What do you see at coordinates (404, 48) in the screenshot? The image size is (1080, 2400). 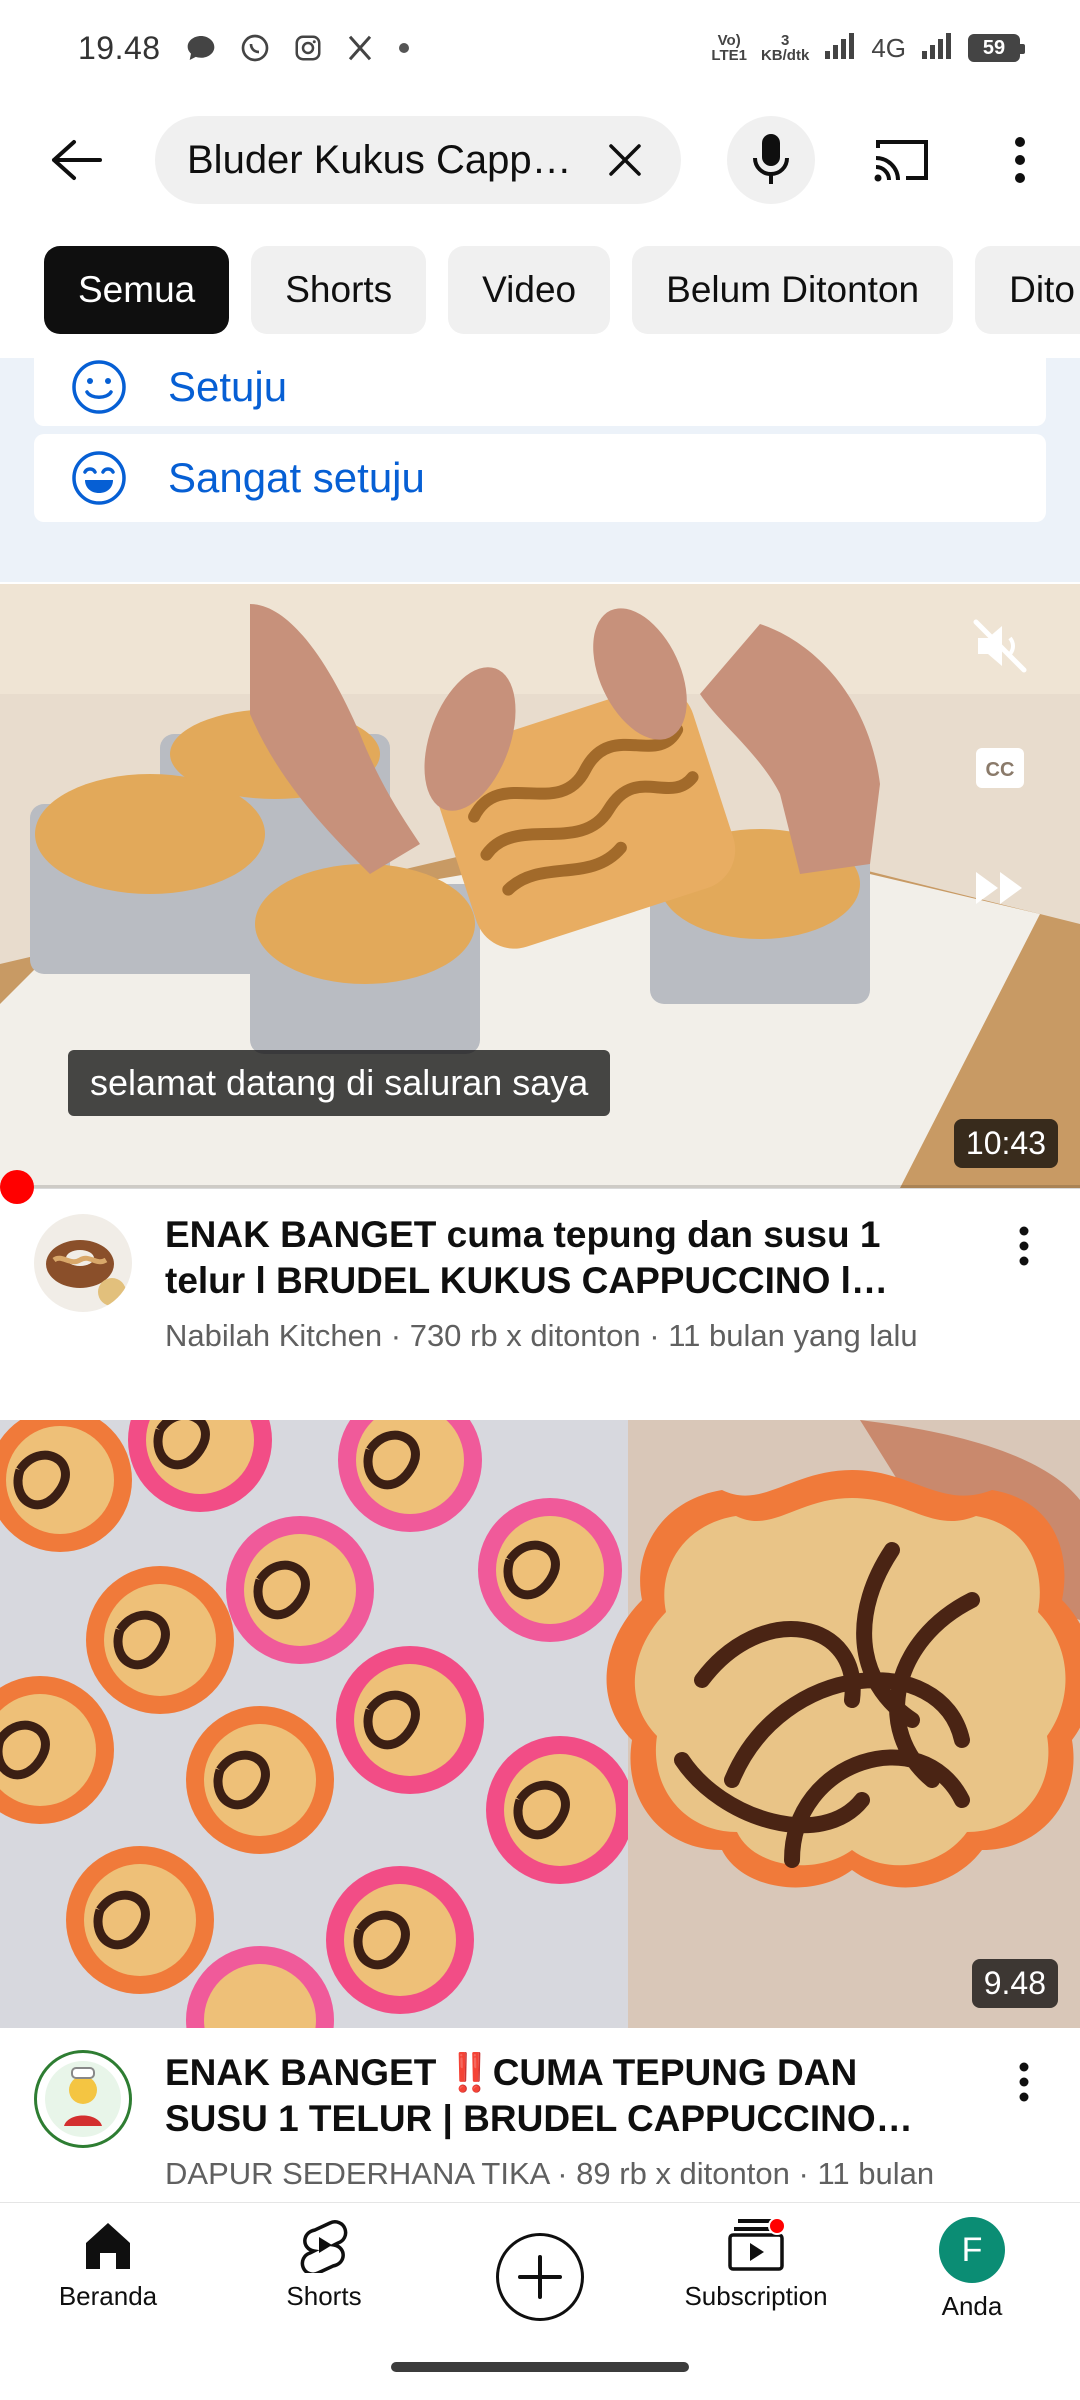 I see `dot-icon` at bounding box center [404, 48].